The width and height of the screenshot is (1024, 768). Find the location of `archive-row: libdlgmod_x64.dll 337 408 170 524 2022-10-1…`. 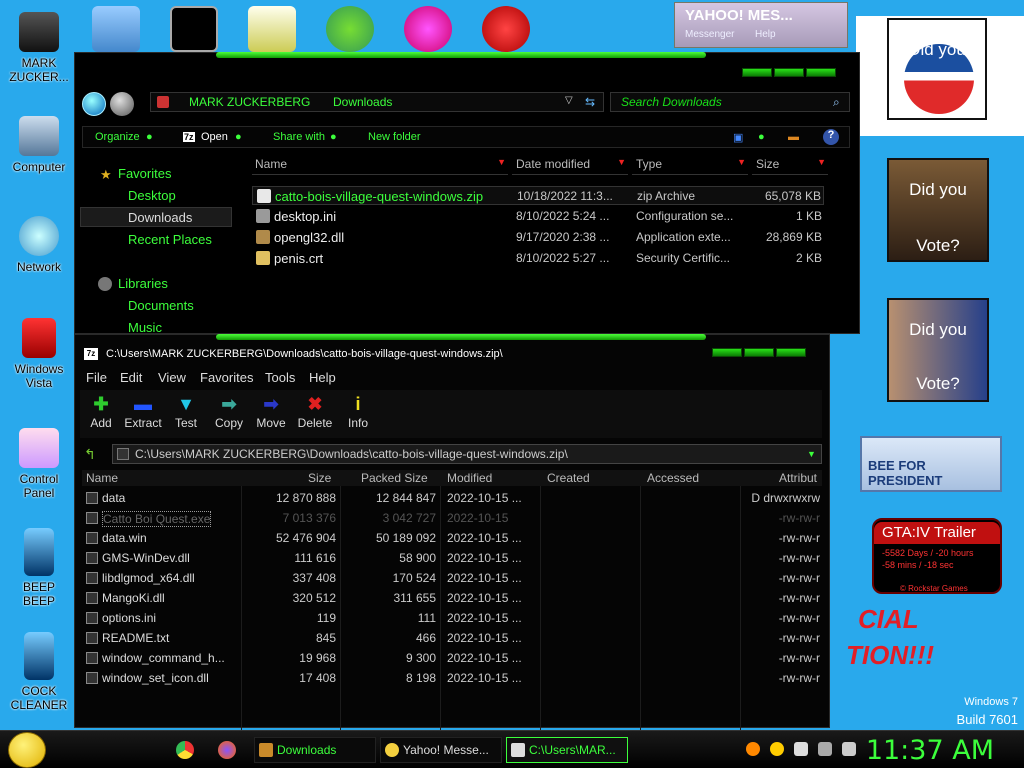

archive-row: libdlgmod_x64.dll 337 408 170 524 2022-10-1… is located at coordinates (452, 578).